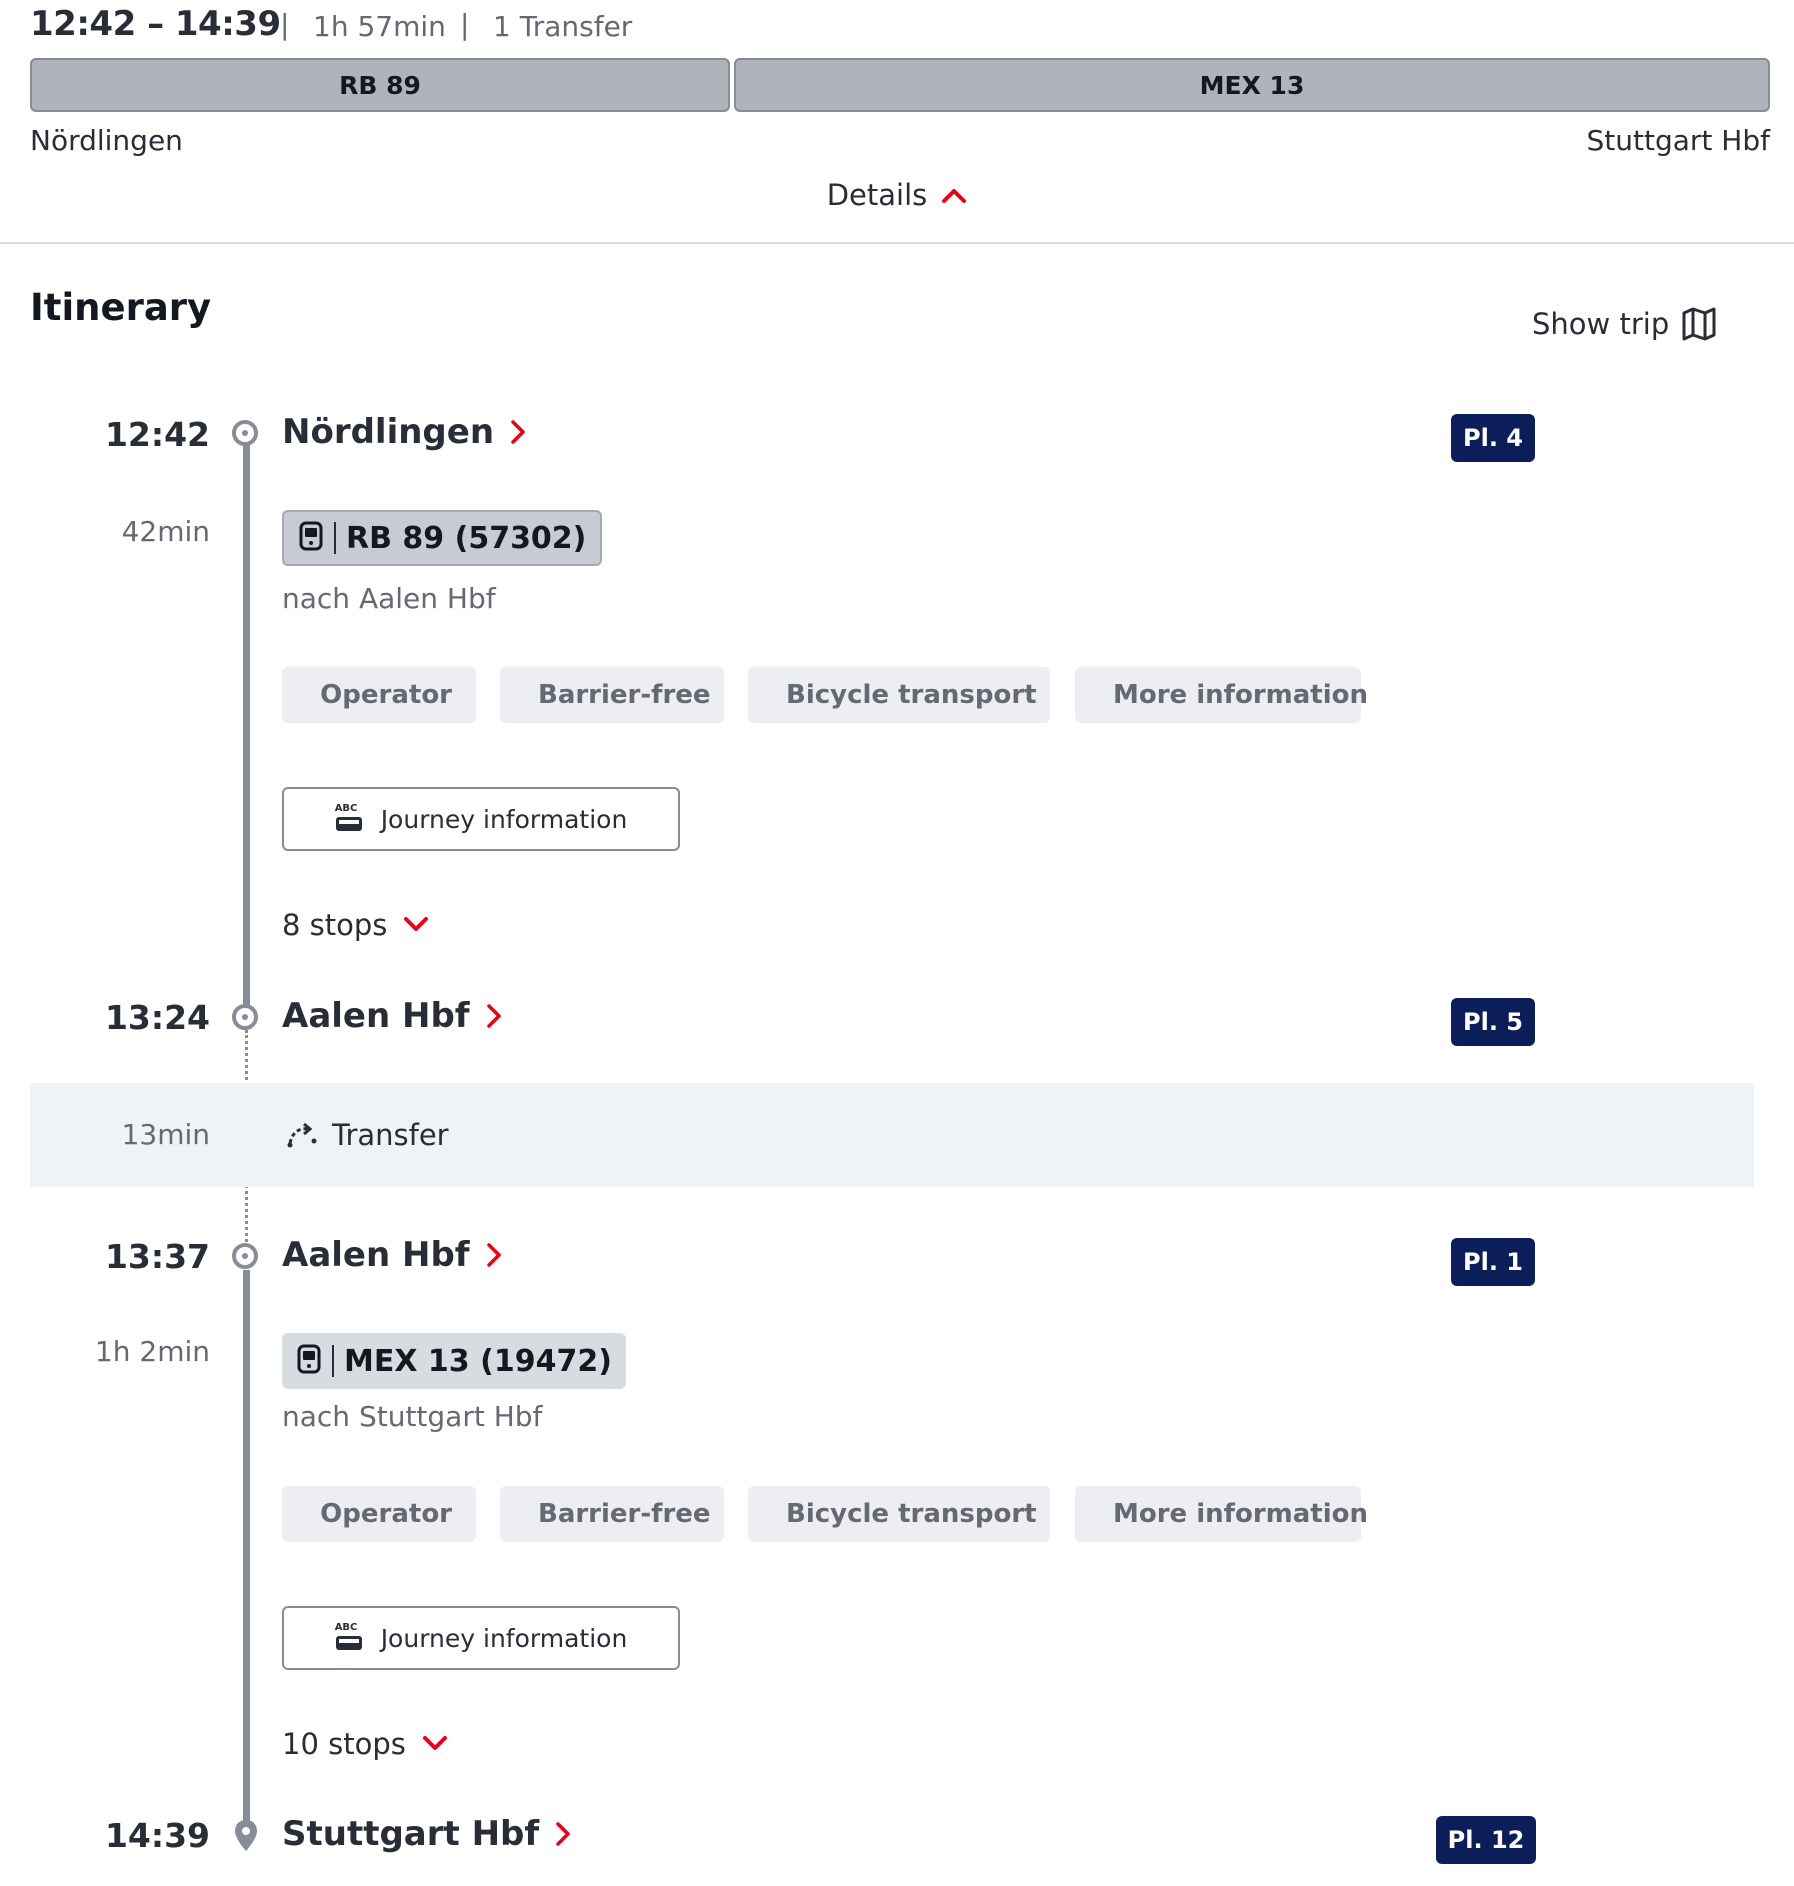 This screenshot has width=1794, height=1886. I want to click on direction-label: nach Stuttgart Hbf, so click(412, 1416).